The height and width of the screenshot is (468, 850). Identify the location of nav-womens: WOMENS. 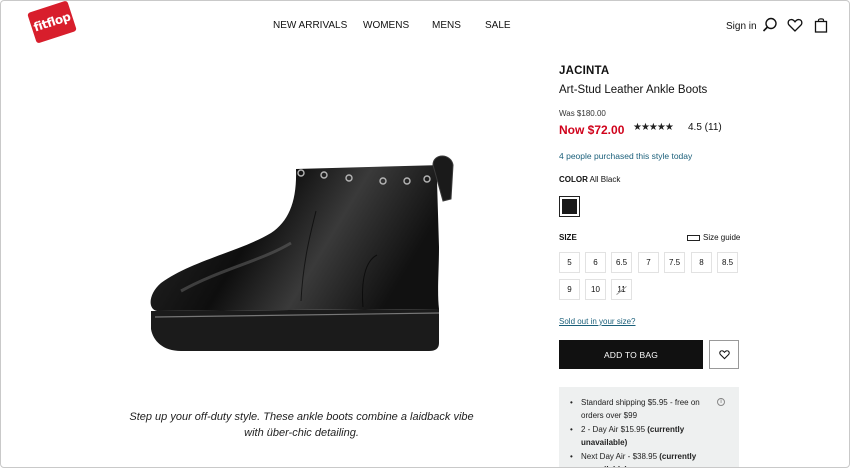
(386, 25).